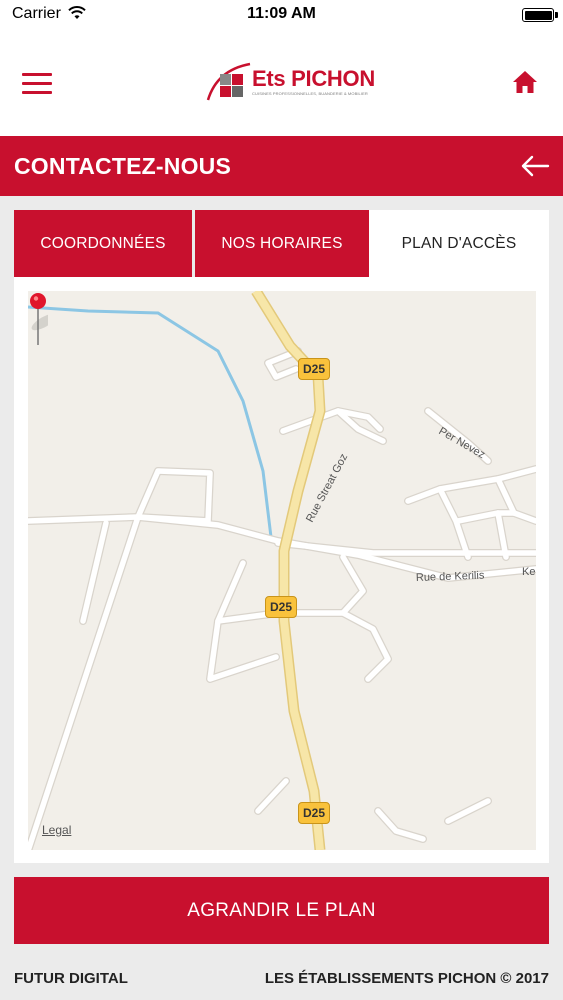 This screenshot has width=563, height=1000. Describe the element at coordinates (71, 978) in the screenshot. I see `footer-credit: FUTUR DIGITAL` at that location.